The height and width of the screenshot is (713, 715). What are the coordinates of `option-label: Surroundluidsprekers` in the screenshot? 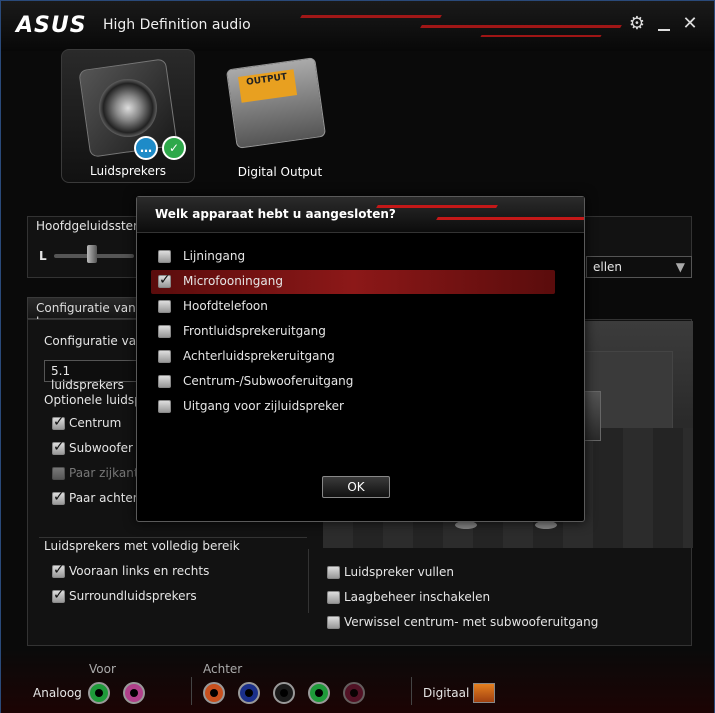 It's located at (133, 596).